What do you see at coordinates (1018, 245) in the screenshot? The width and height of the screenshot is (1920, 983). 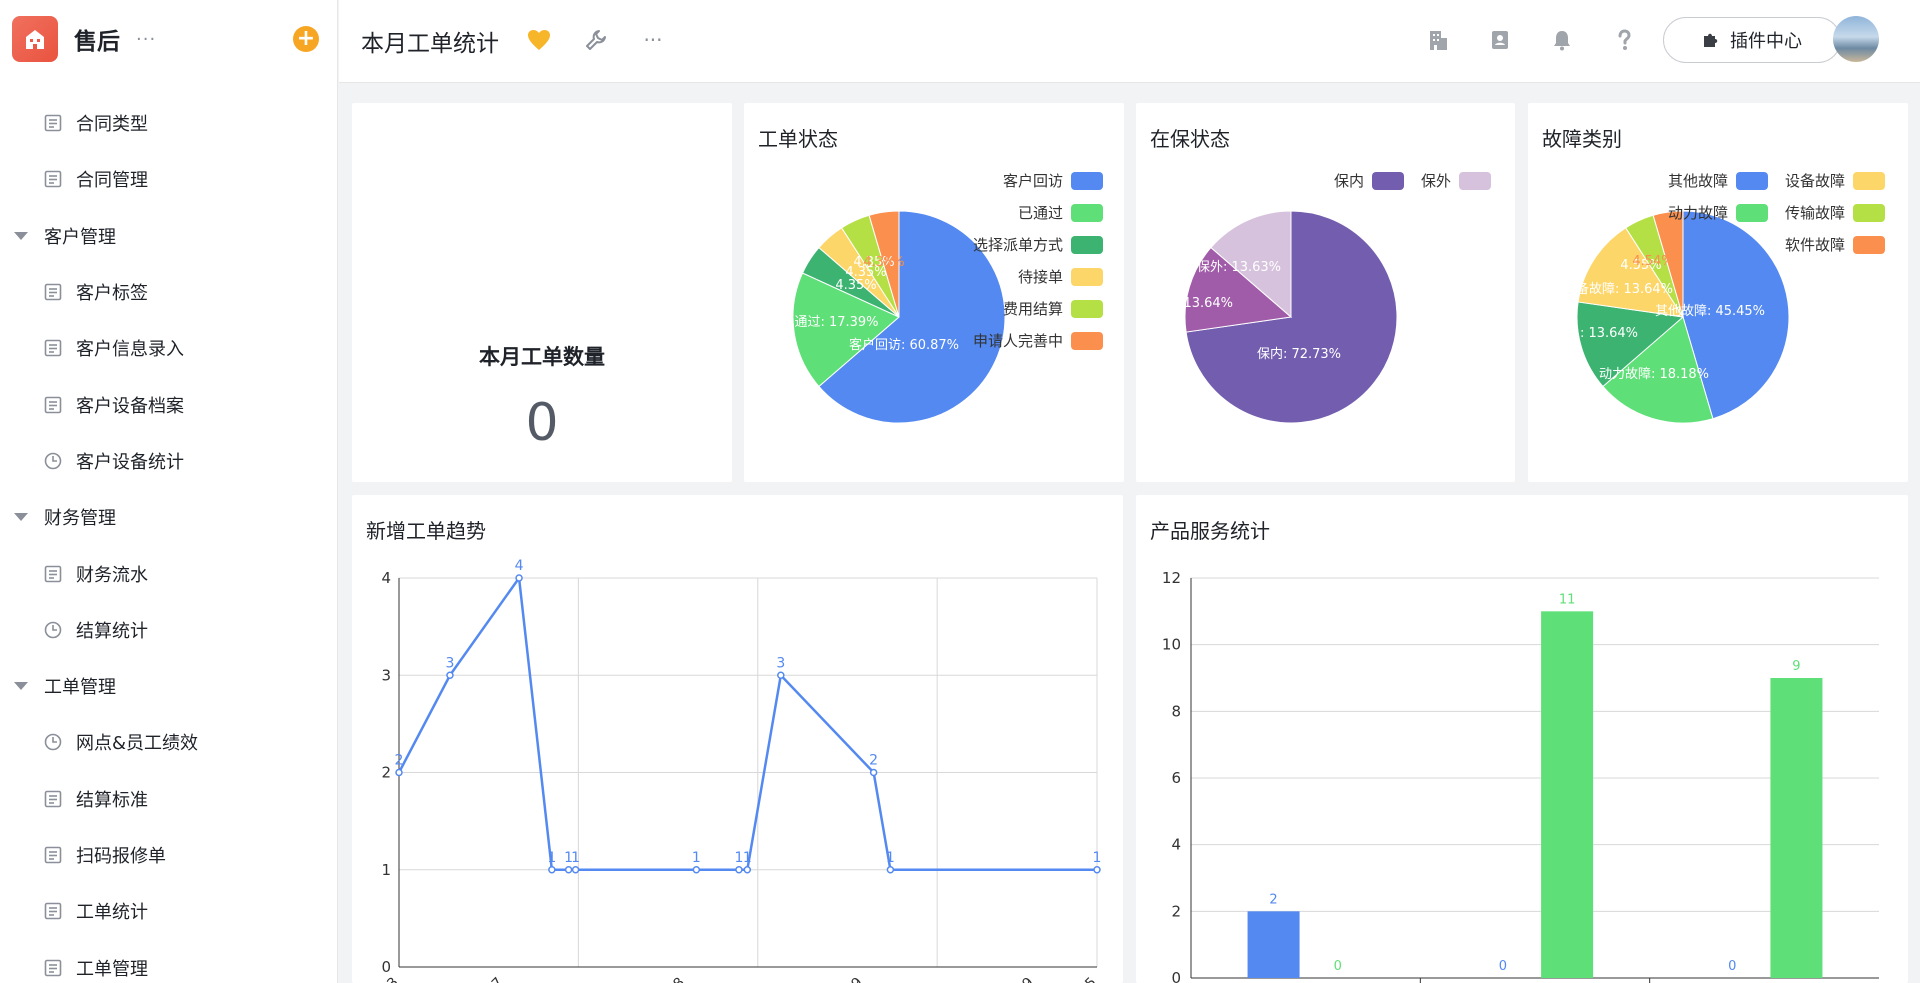 I see `legend-label: 选择派单方式` at bounding box center [1018, 245].